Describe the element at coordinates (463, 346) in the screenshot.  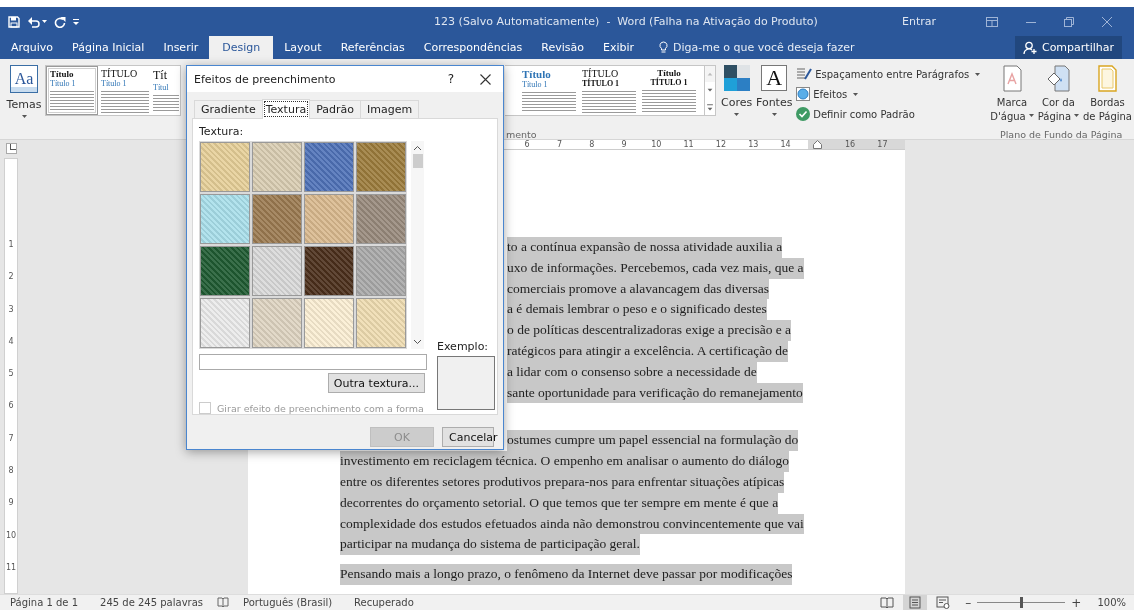
I see `example-label: Exemplo:` at that location.